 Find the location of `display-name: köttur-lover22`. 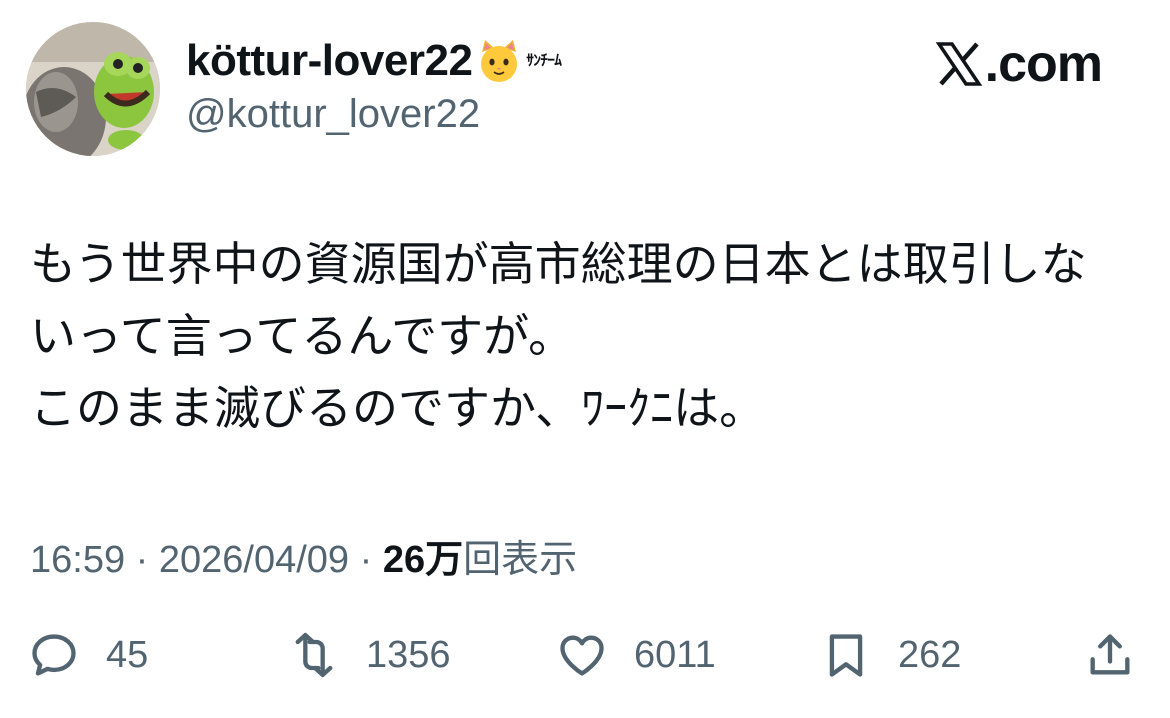

display-name: köttur-lover22 is located at coordinates (329, 61).